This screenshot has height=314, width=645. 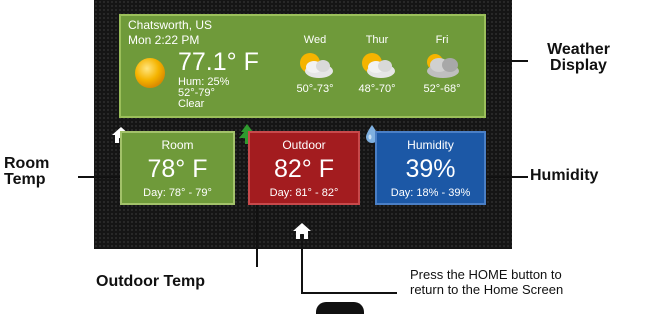 I want to click on weather-details: Hum: 25% 52°-79° Clear, so click(x=203, y=93).